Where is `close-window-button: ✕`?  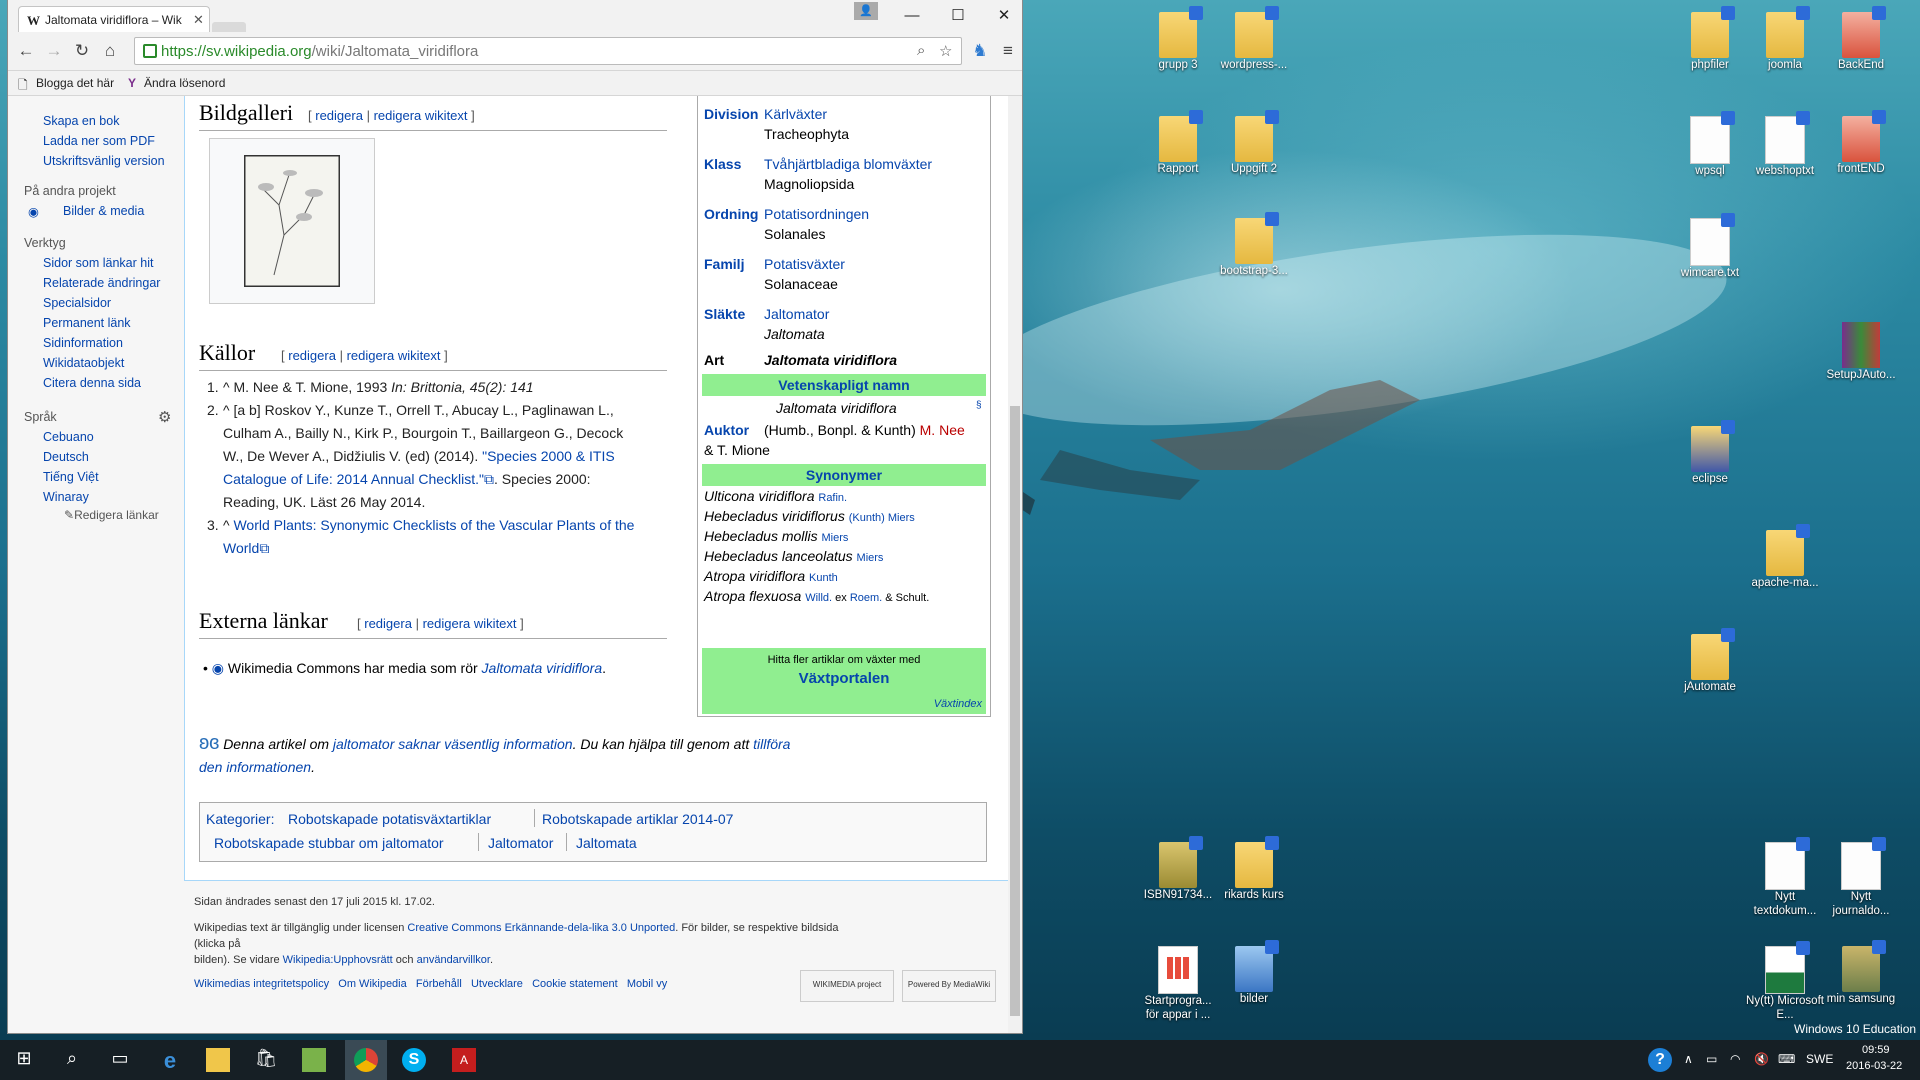
close-window-button: ✕ is located at coordinates (1004, 16).